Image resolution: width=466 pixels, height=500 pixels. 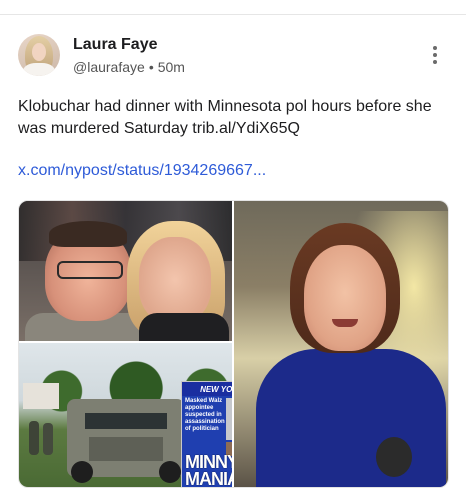 I want to click on post-timestamp: 50m, so click(x=171, y=67).